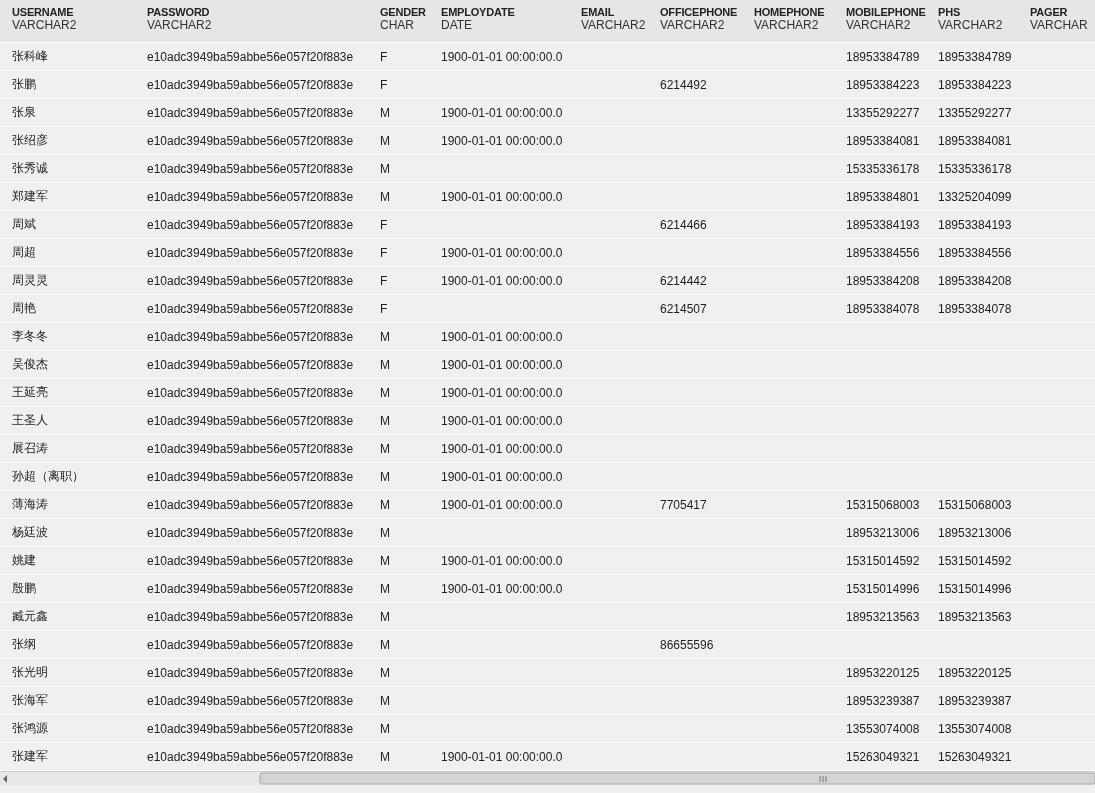 The height and width of the screenshot is (793, 1095). I want to click on column-name: PASSWORD, so click(178, 12).